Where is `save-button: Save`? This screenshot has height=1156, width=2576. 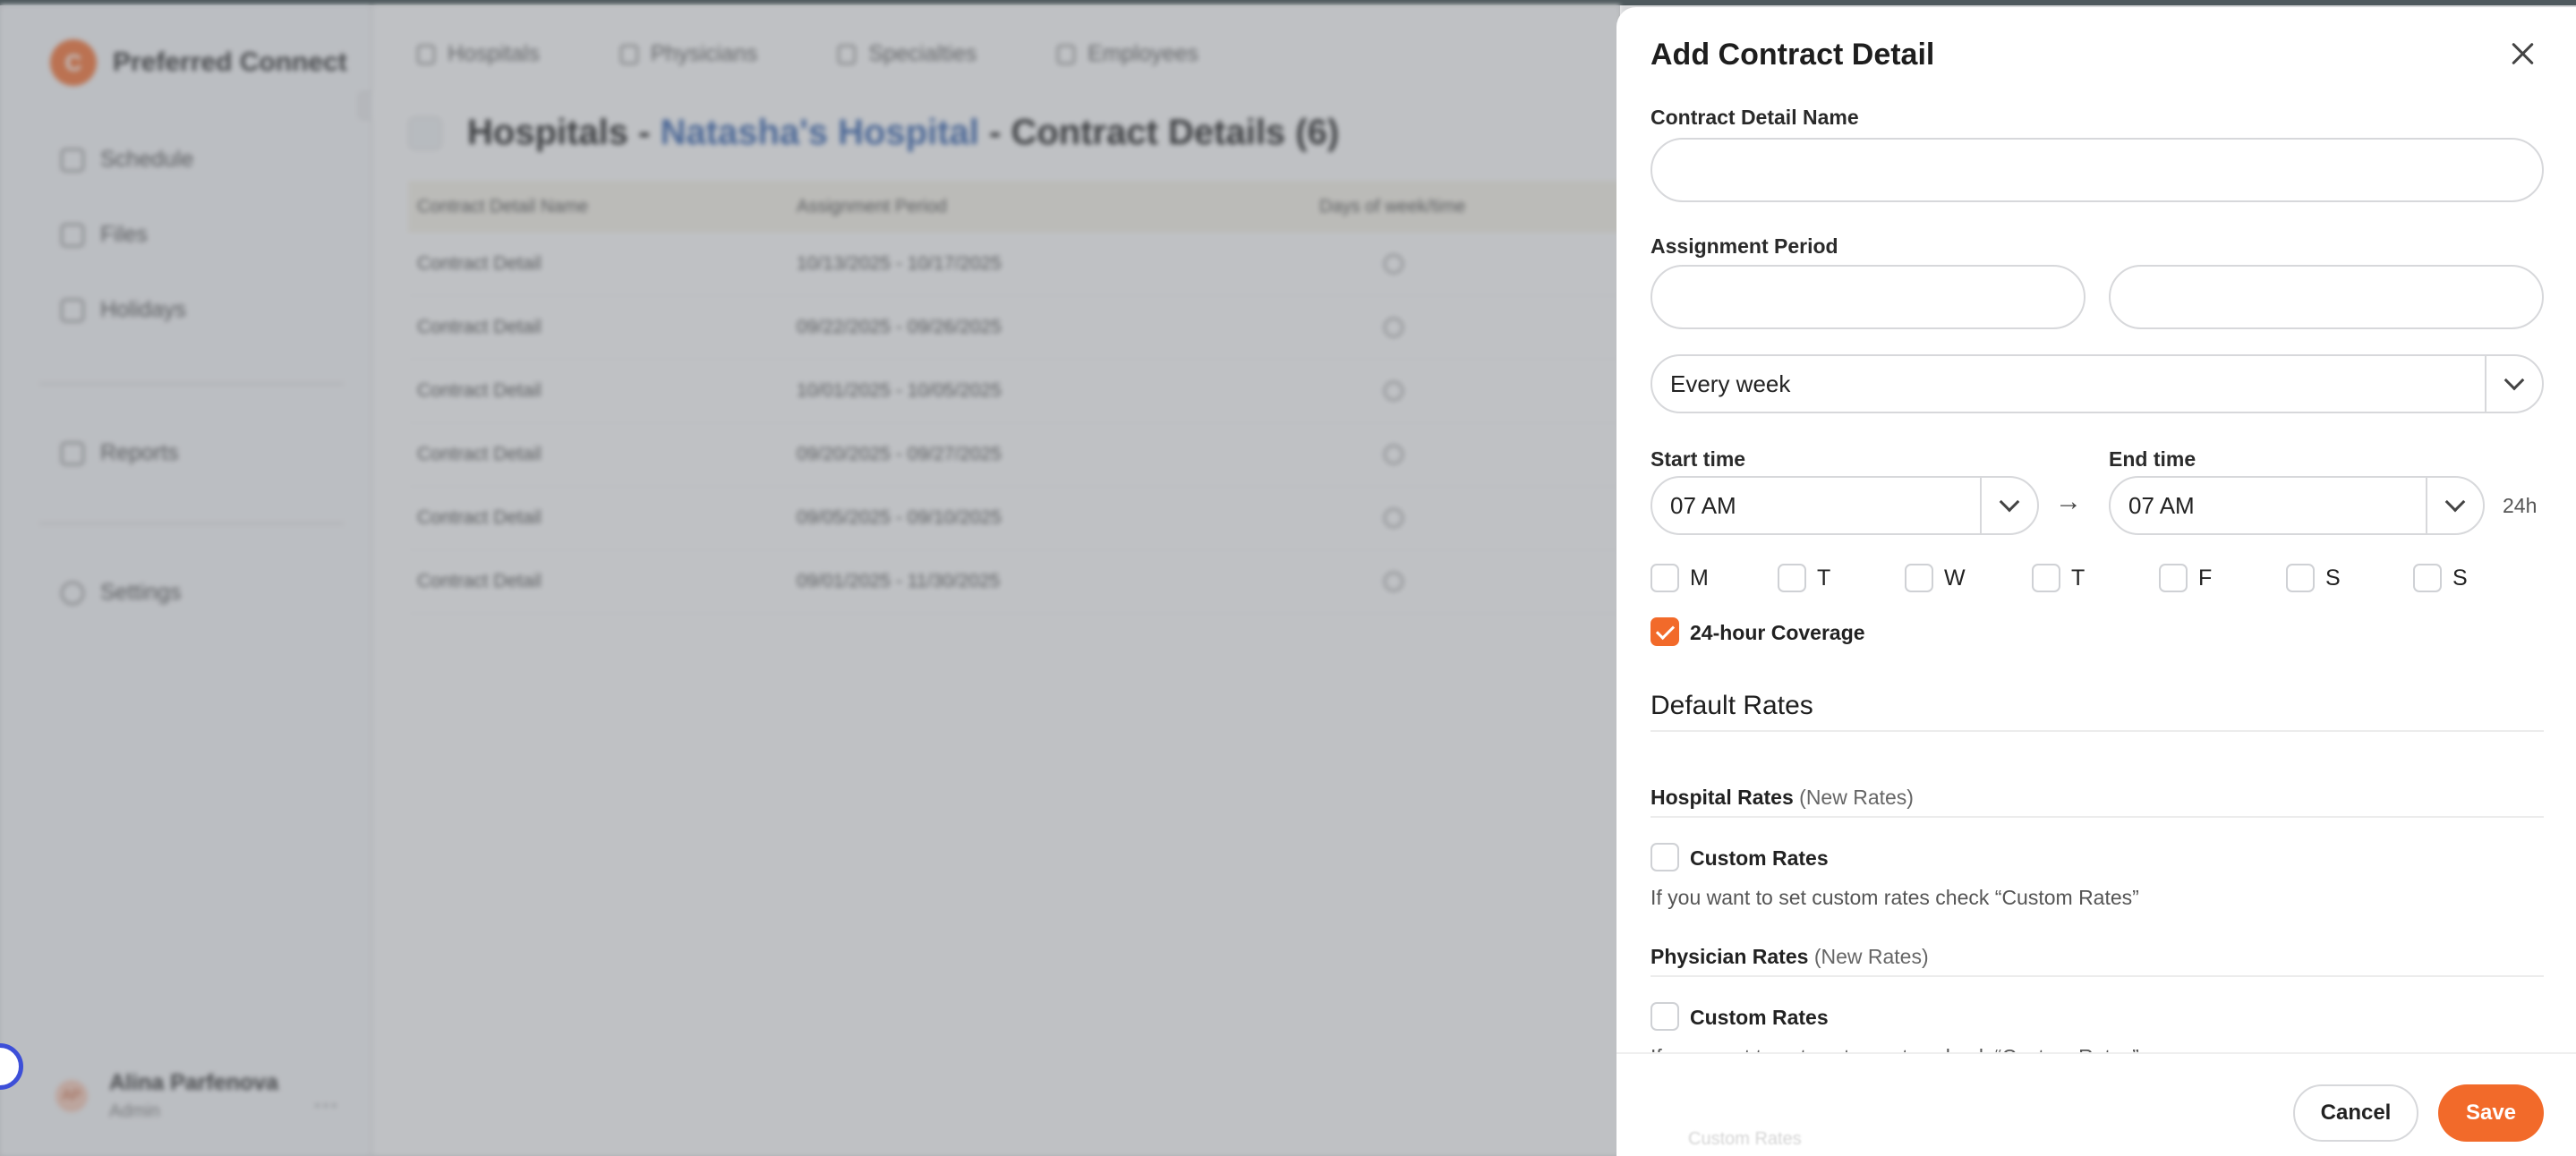
save-button: Save is located at coordinates (2491, 1113).